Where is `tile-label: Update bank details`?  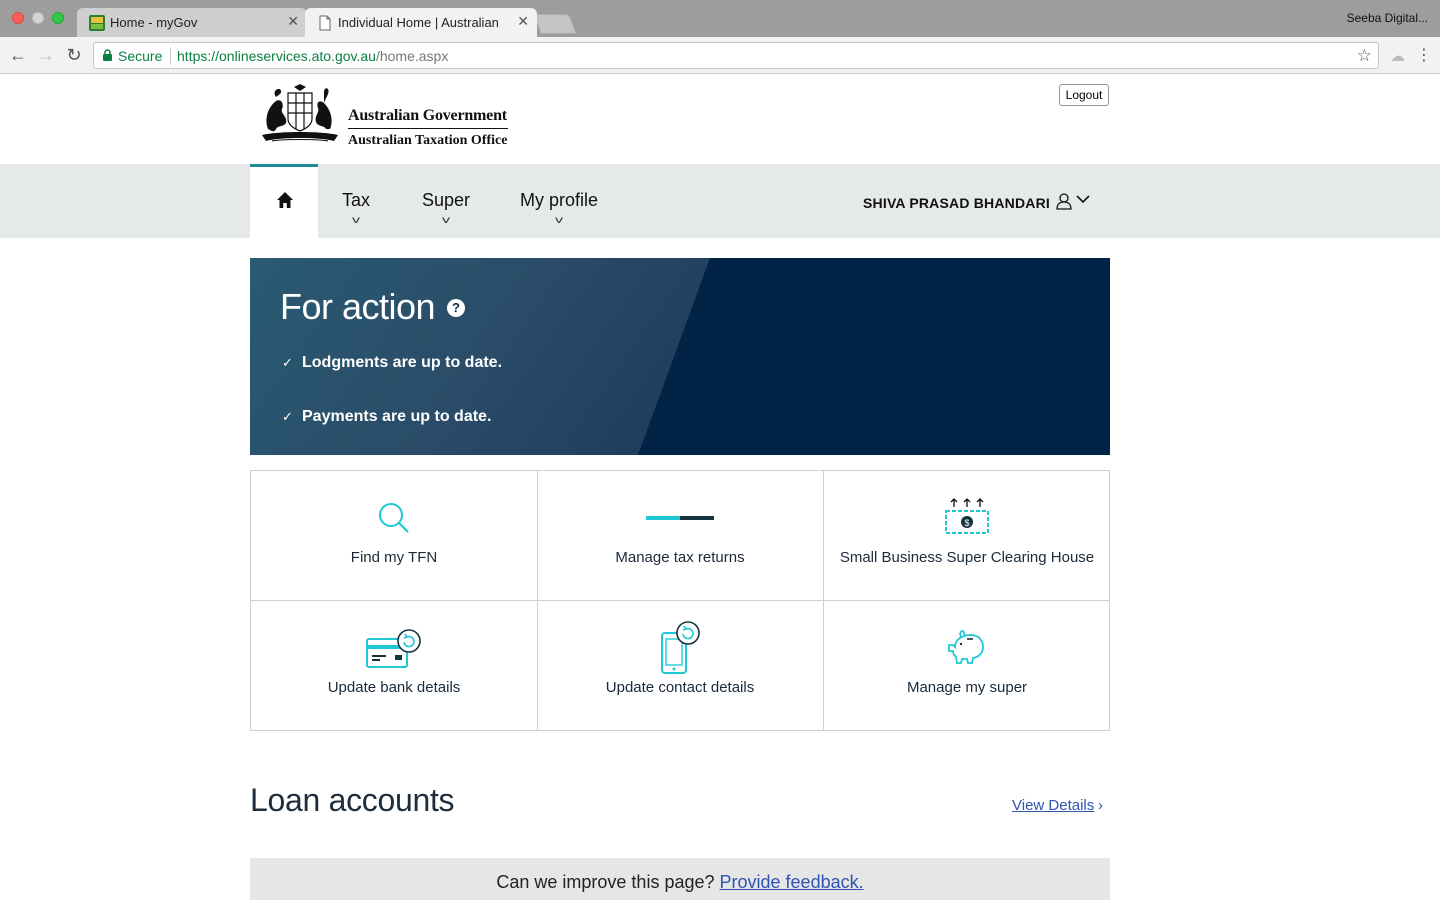
tile-label: Update bank details is located at coordinates (394, 687).